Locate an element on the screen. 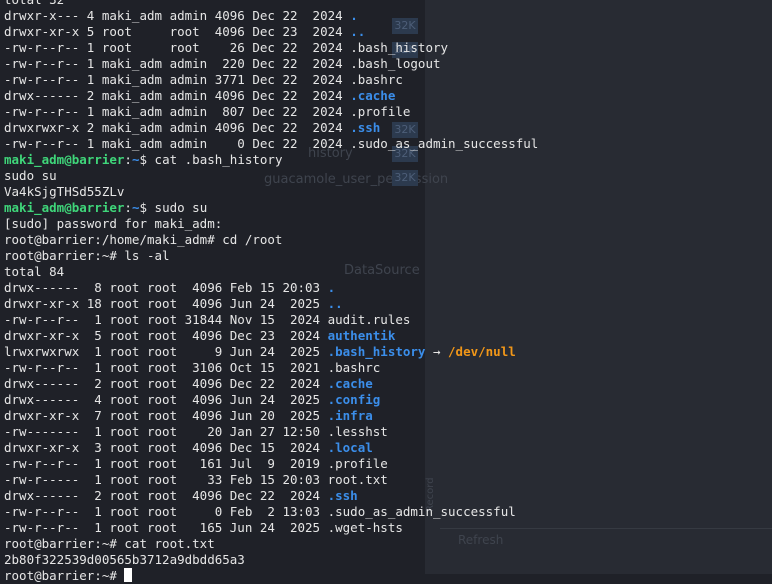 Image resolution: width=772 pixels, height=584 pixels. listing-meta: drwxr-xr-x 3 root root 4096 Dec 15 2024 is located at coordinates (166, 447).